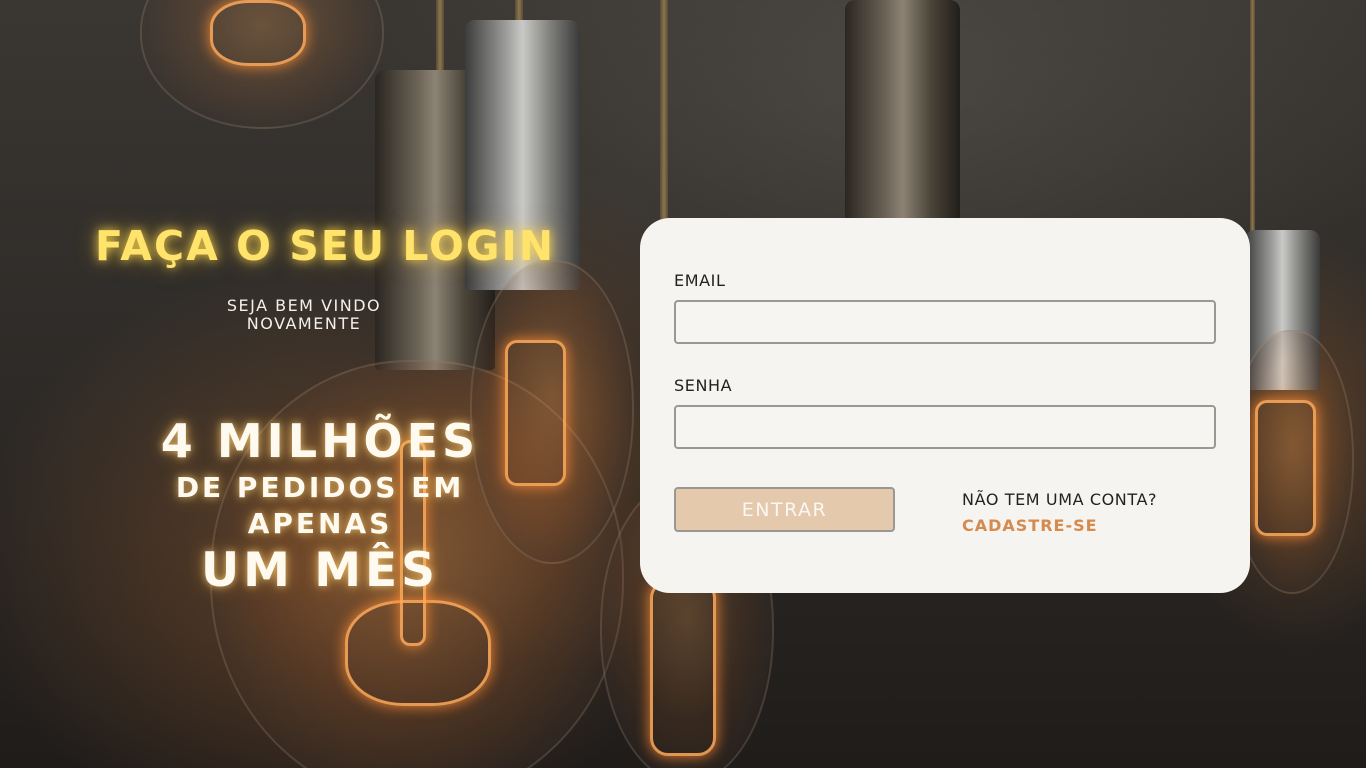 The image size is (1366, 768). What do you see at coordinates (1030, 525) in the screenshot?
I see `signup-link: CADASTRE-SE` at bounding box center [1030, 525].